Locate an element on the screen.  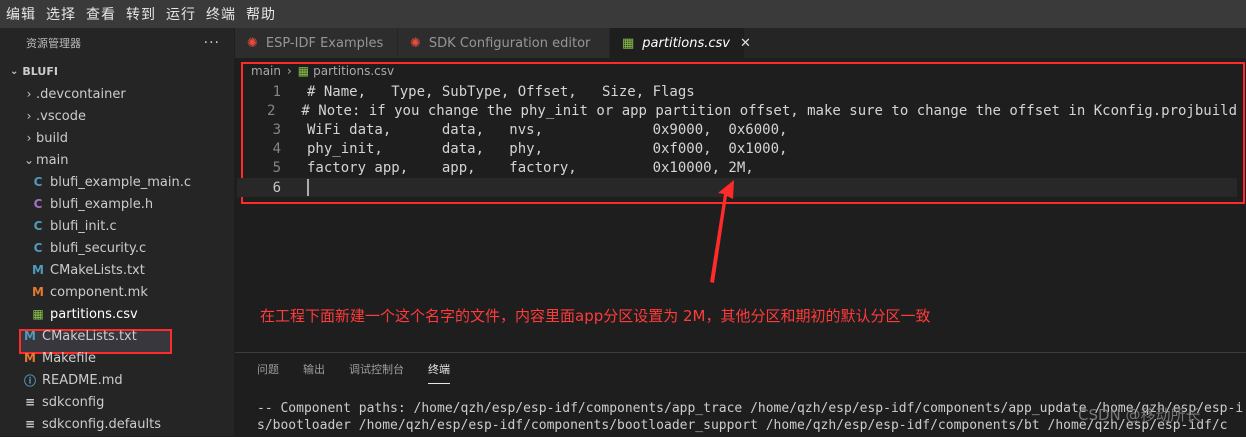
cmake-file-icon: M is located at coordinates (30, 336).